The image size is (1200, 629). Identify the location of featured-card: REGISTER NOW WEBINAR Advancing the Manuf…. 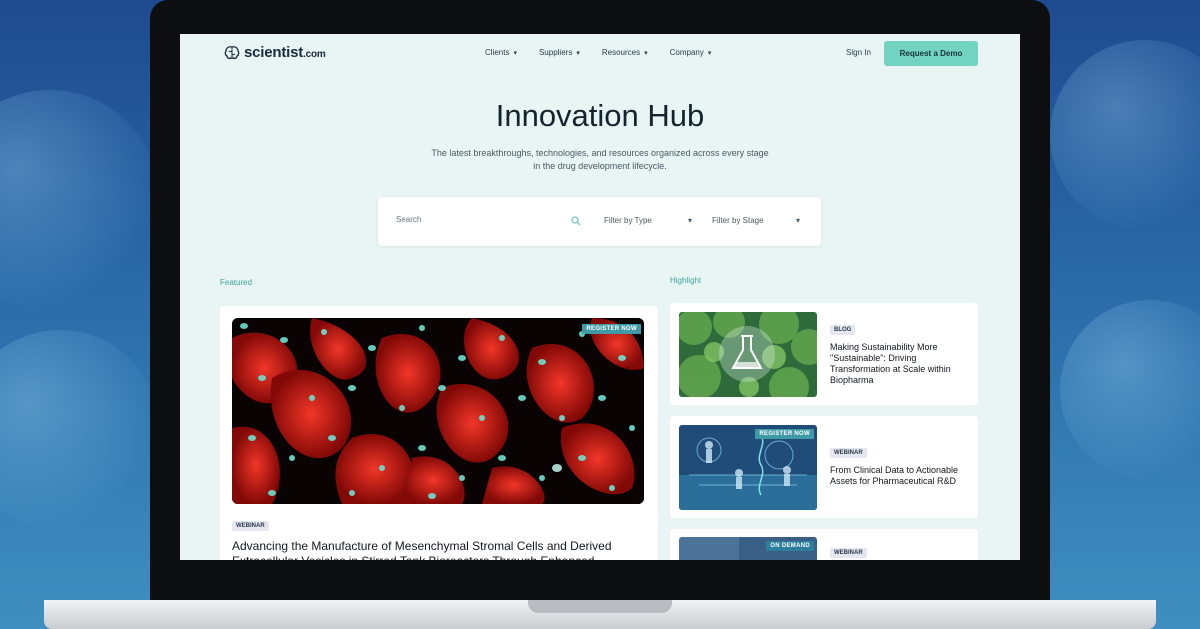
(439, 433).